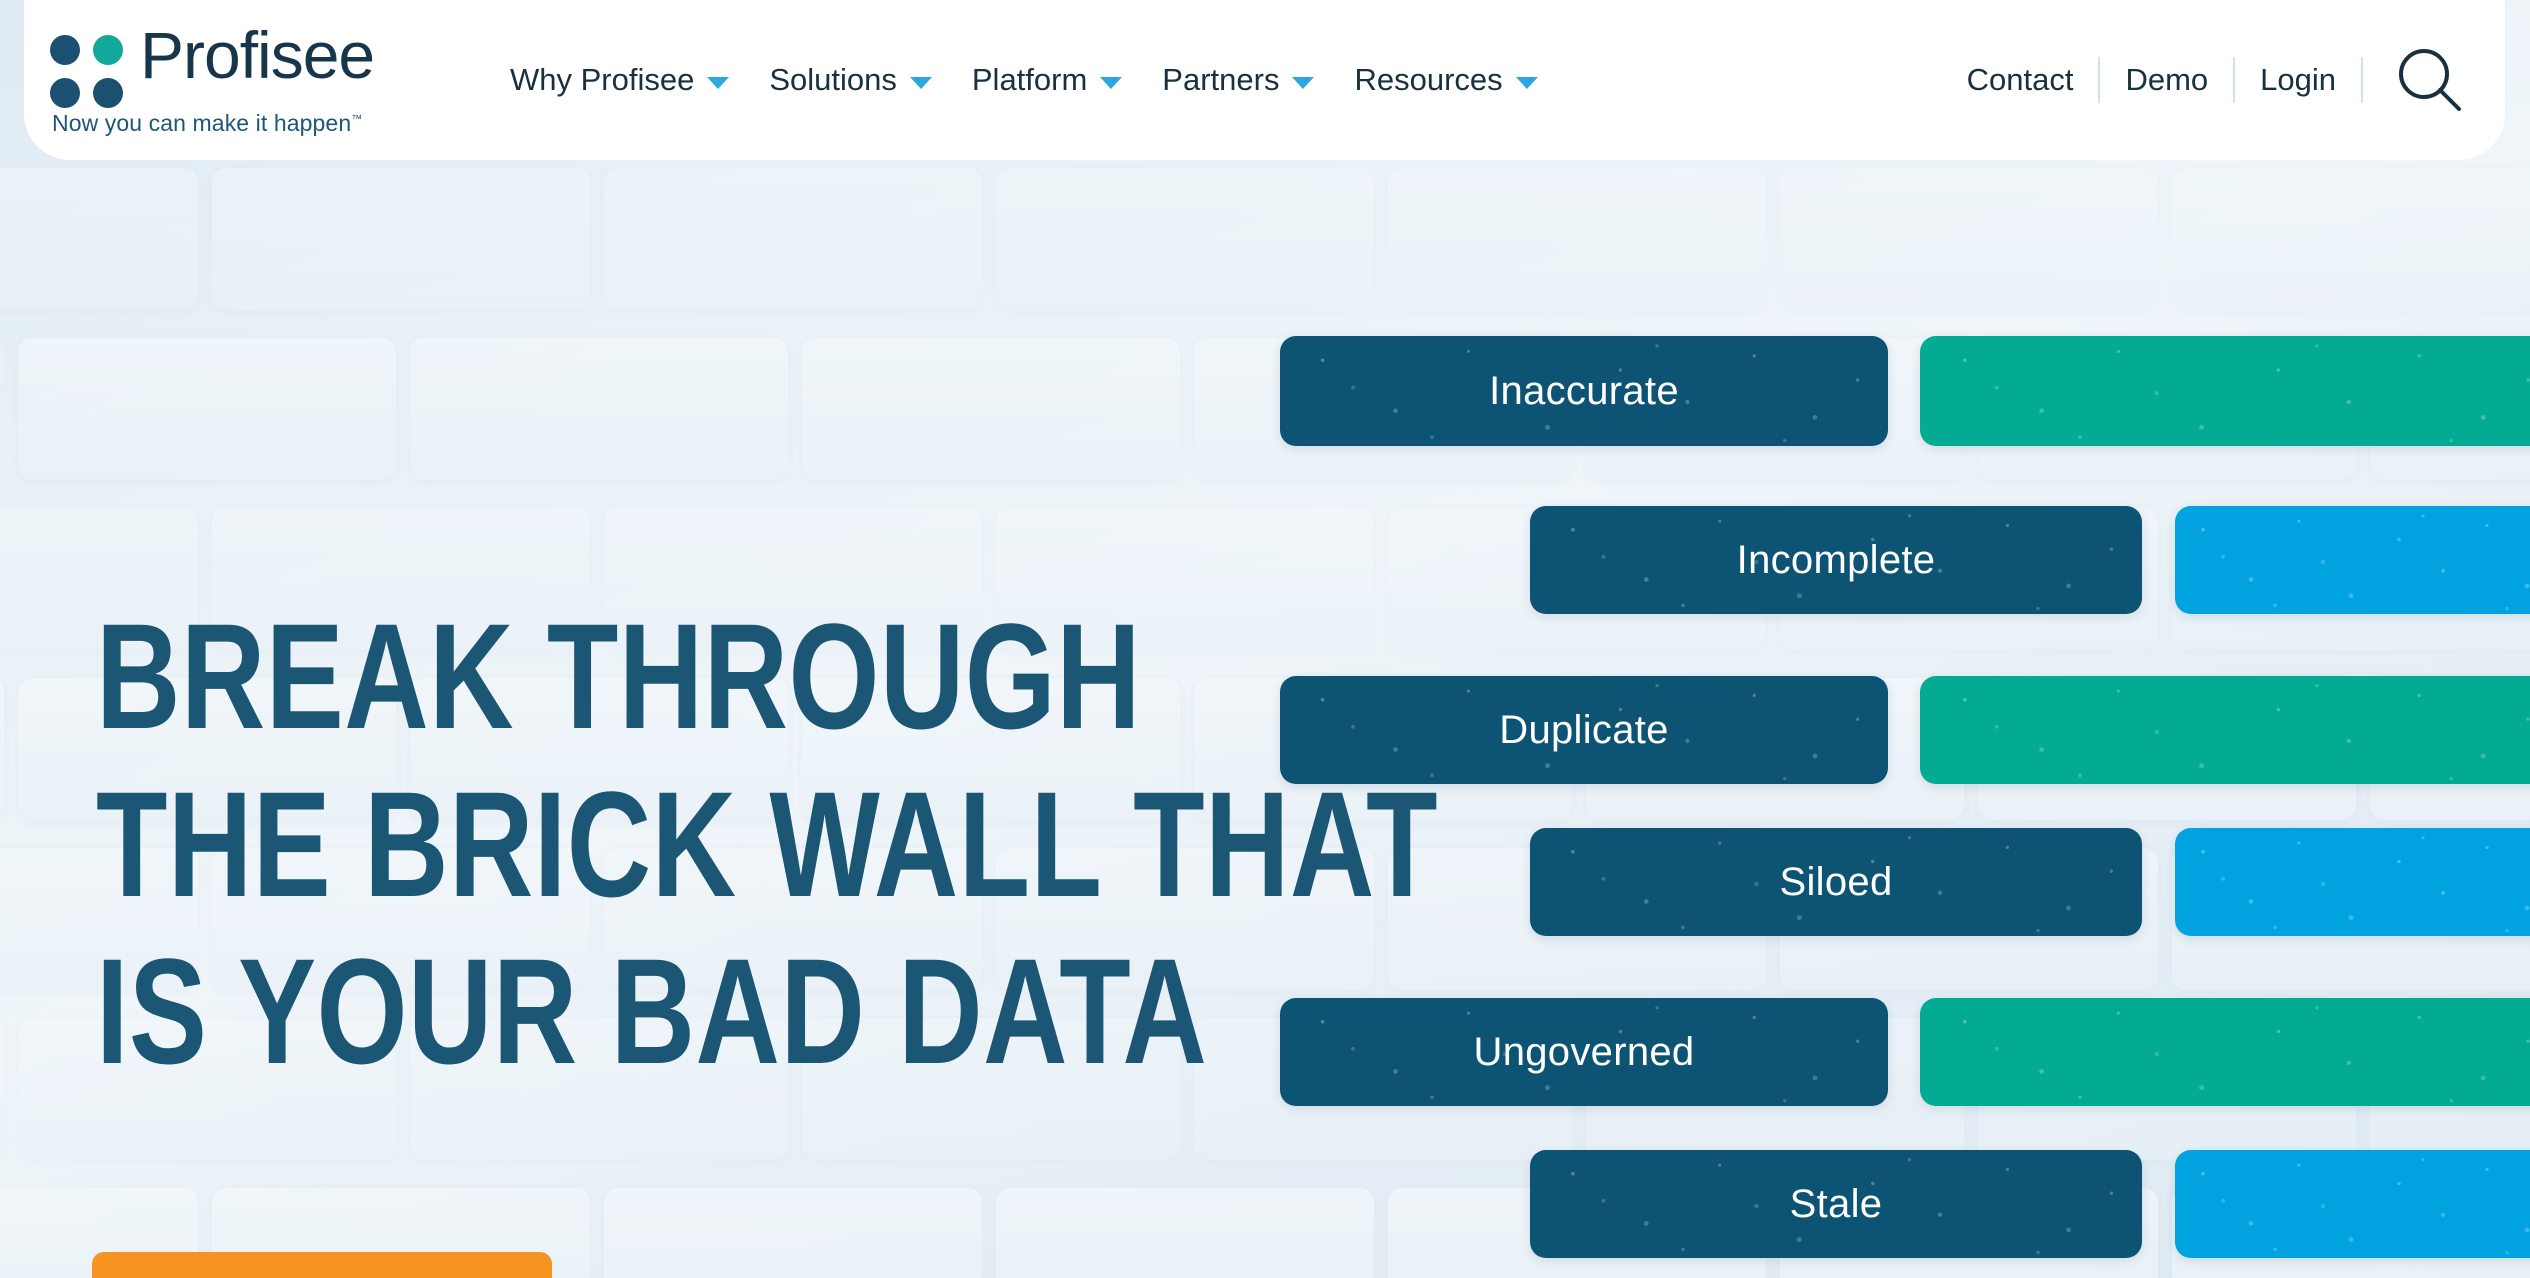 This screenshot has width=2530, height=1278. I want to click on trademark-symbol: ™, so click(357, 119).